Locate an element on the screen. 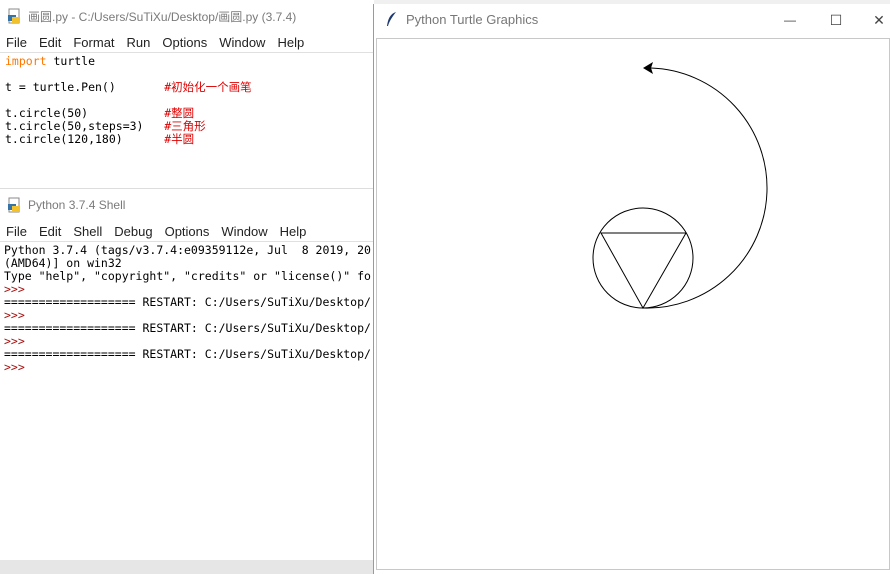  editor-menu-window: Window is located at coordinates (242, 42).